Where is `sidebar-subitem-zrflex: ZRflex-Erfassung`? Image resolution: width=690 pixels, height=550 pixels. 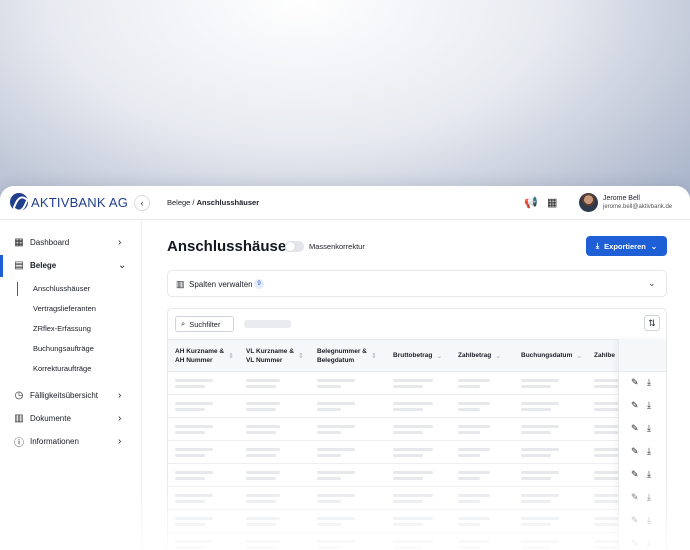 sidebar-subitem-zrflex: ZRflex-Erfassung is located at coordinates (62, 328).